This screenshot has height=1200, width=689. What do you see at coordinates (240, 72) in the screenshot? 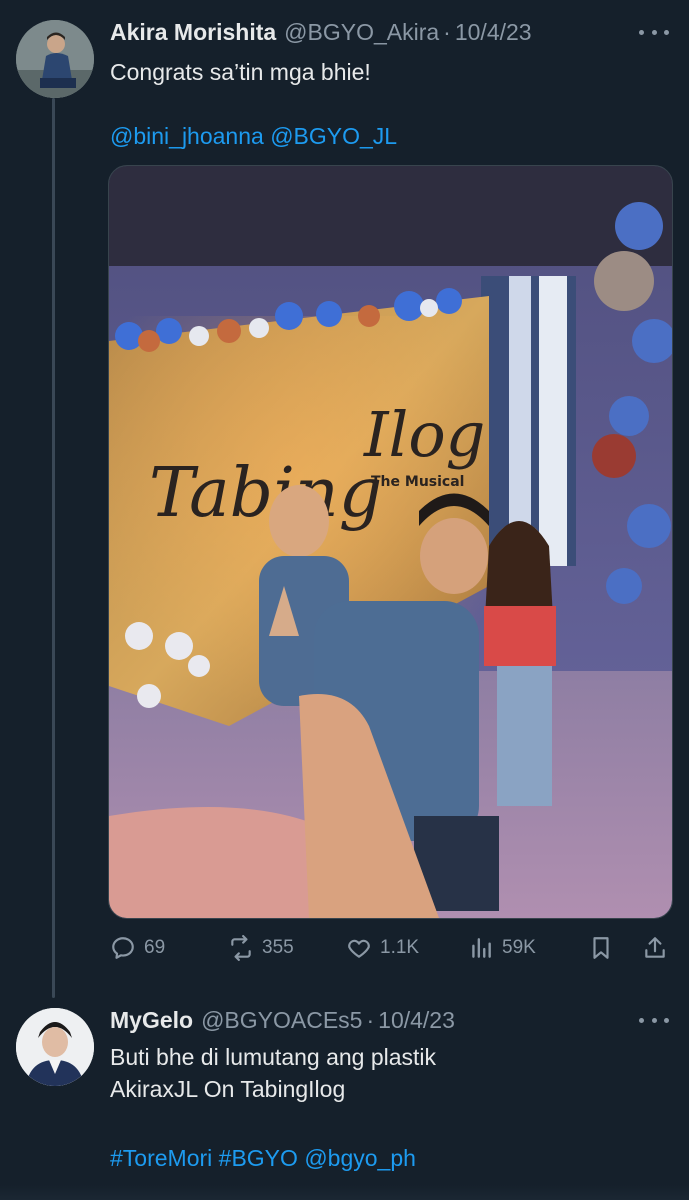
I see `tweet-text: Congrats sa’tin mga bhie!` at bounding box center [240, 72].